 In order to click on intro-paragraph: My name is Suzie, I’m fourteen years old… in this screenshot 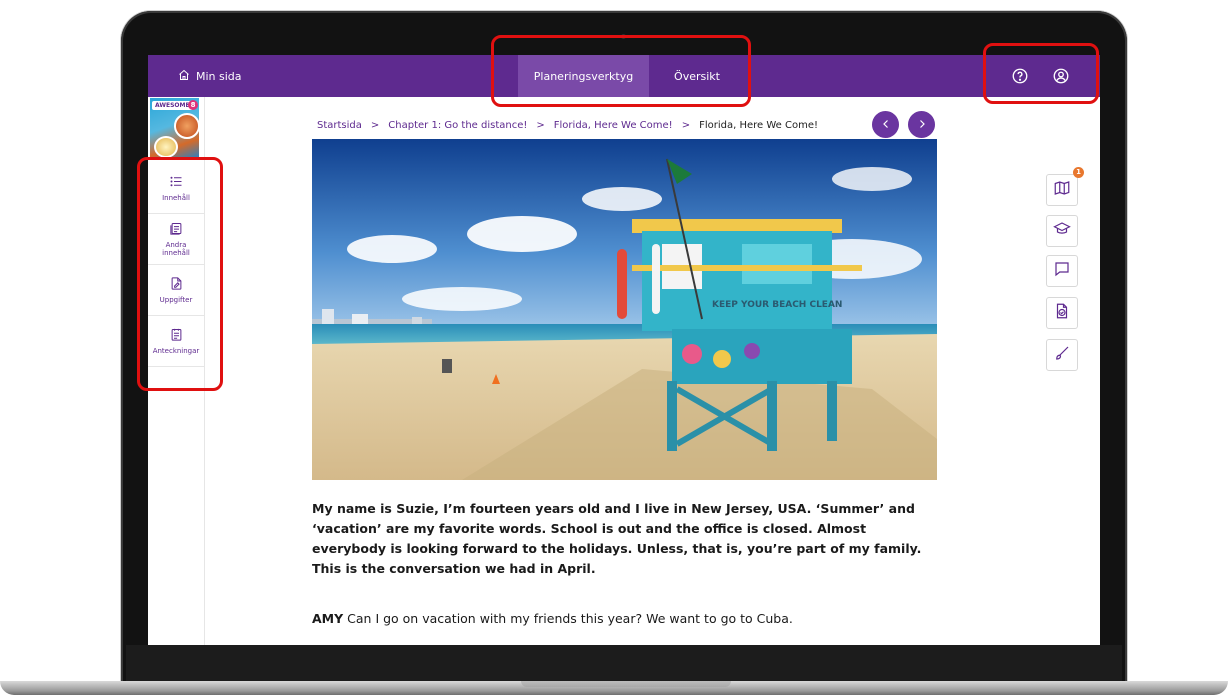, I will do `click(617, 538)`.